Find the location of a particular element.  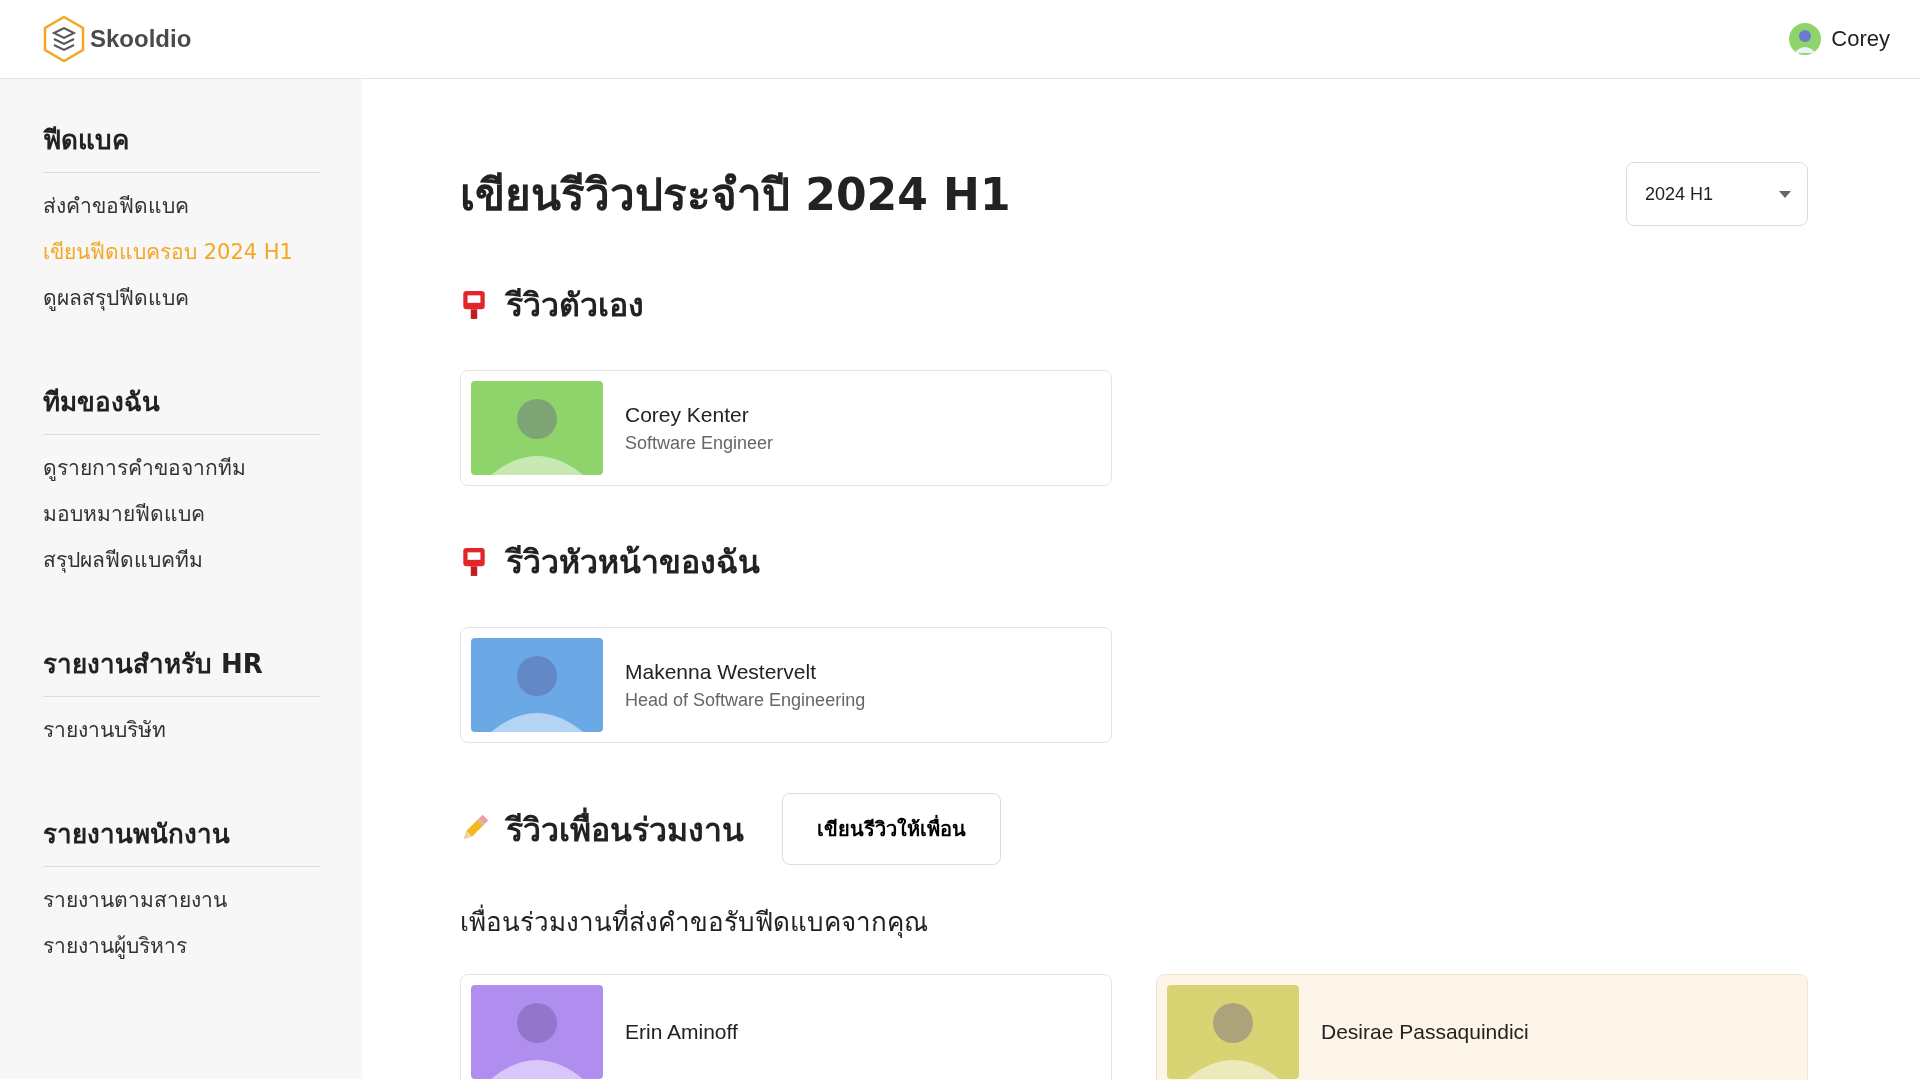

sidebar-heading: รายงานพนักงาน is located at coordinates (181, 840).